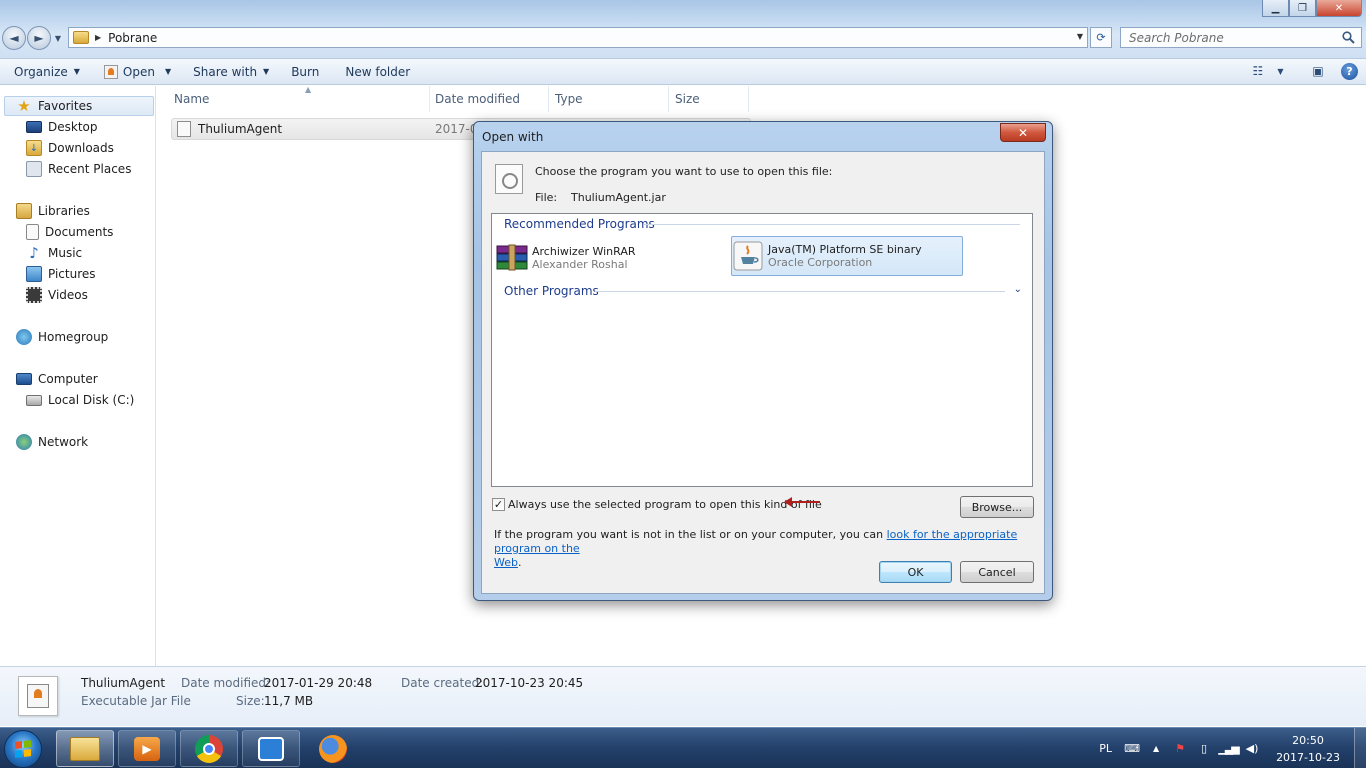 The height and width of the screenshot is (768, 1366). Describe the element at coordinates (1101, 37) in the screenshot. I see `refresh-button: ⟳` at that location.